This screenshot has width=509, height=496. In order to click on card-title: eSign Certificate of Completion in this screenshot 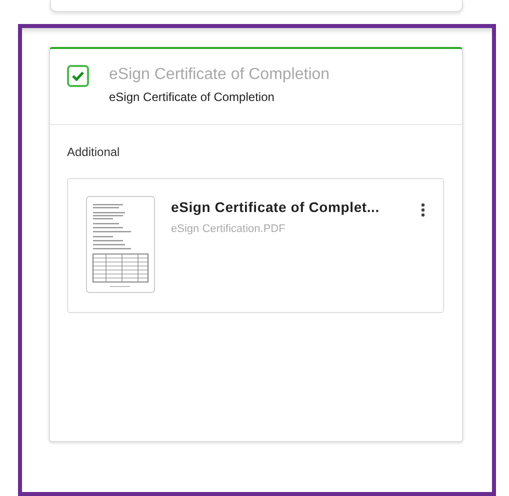, I will do `click(219, 75)`.